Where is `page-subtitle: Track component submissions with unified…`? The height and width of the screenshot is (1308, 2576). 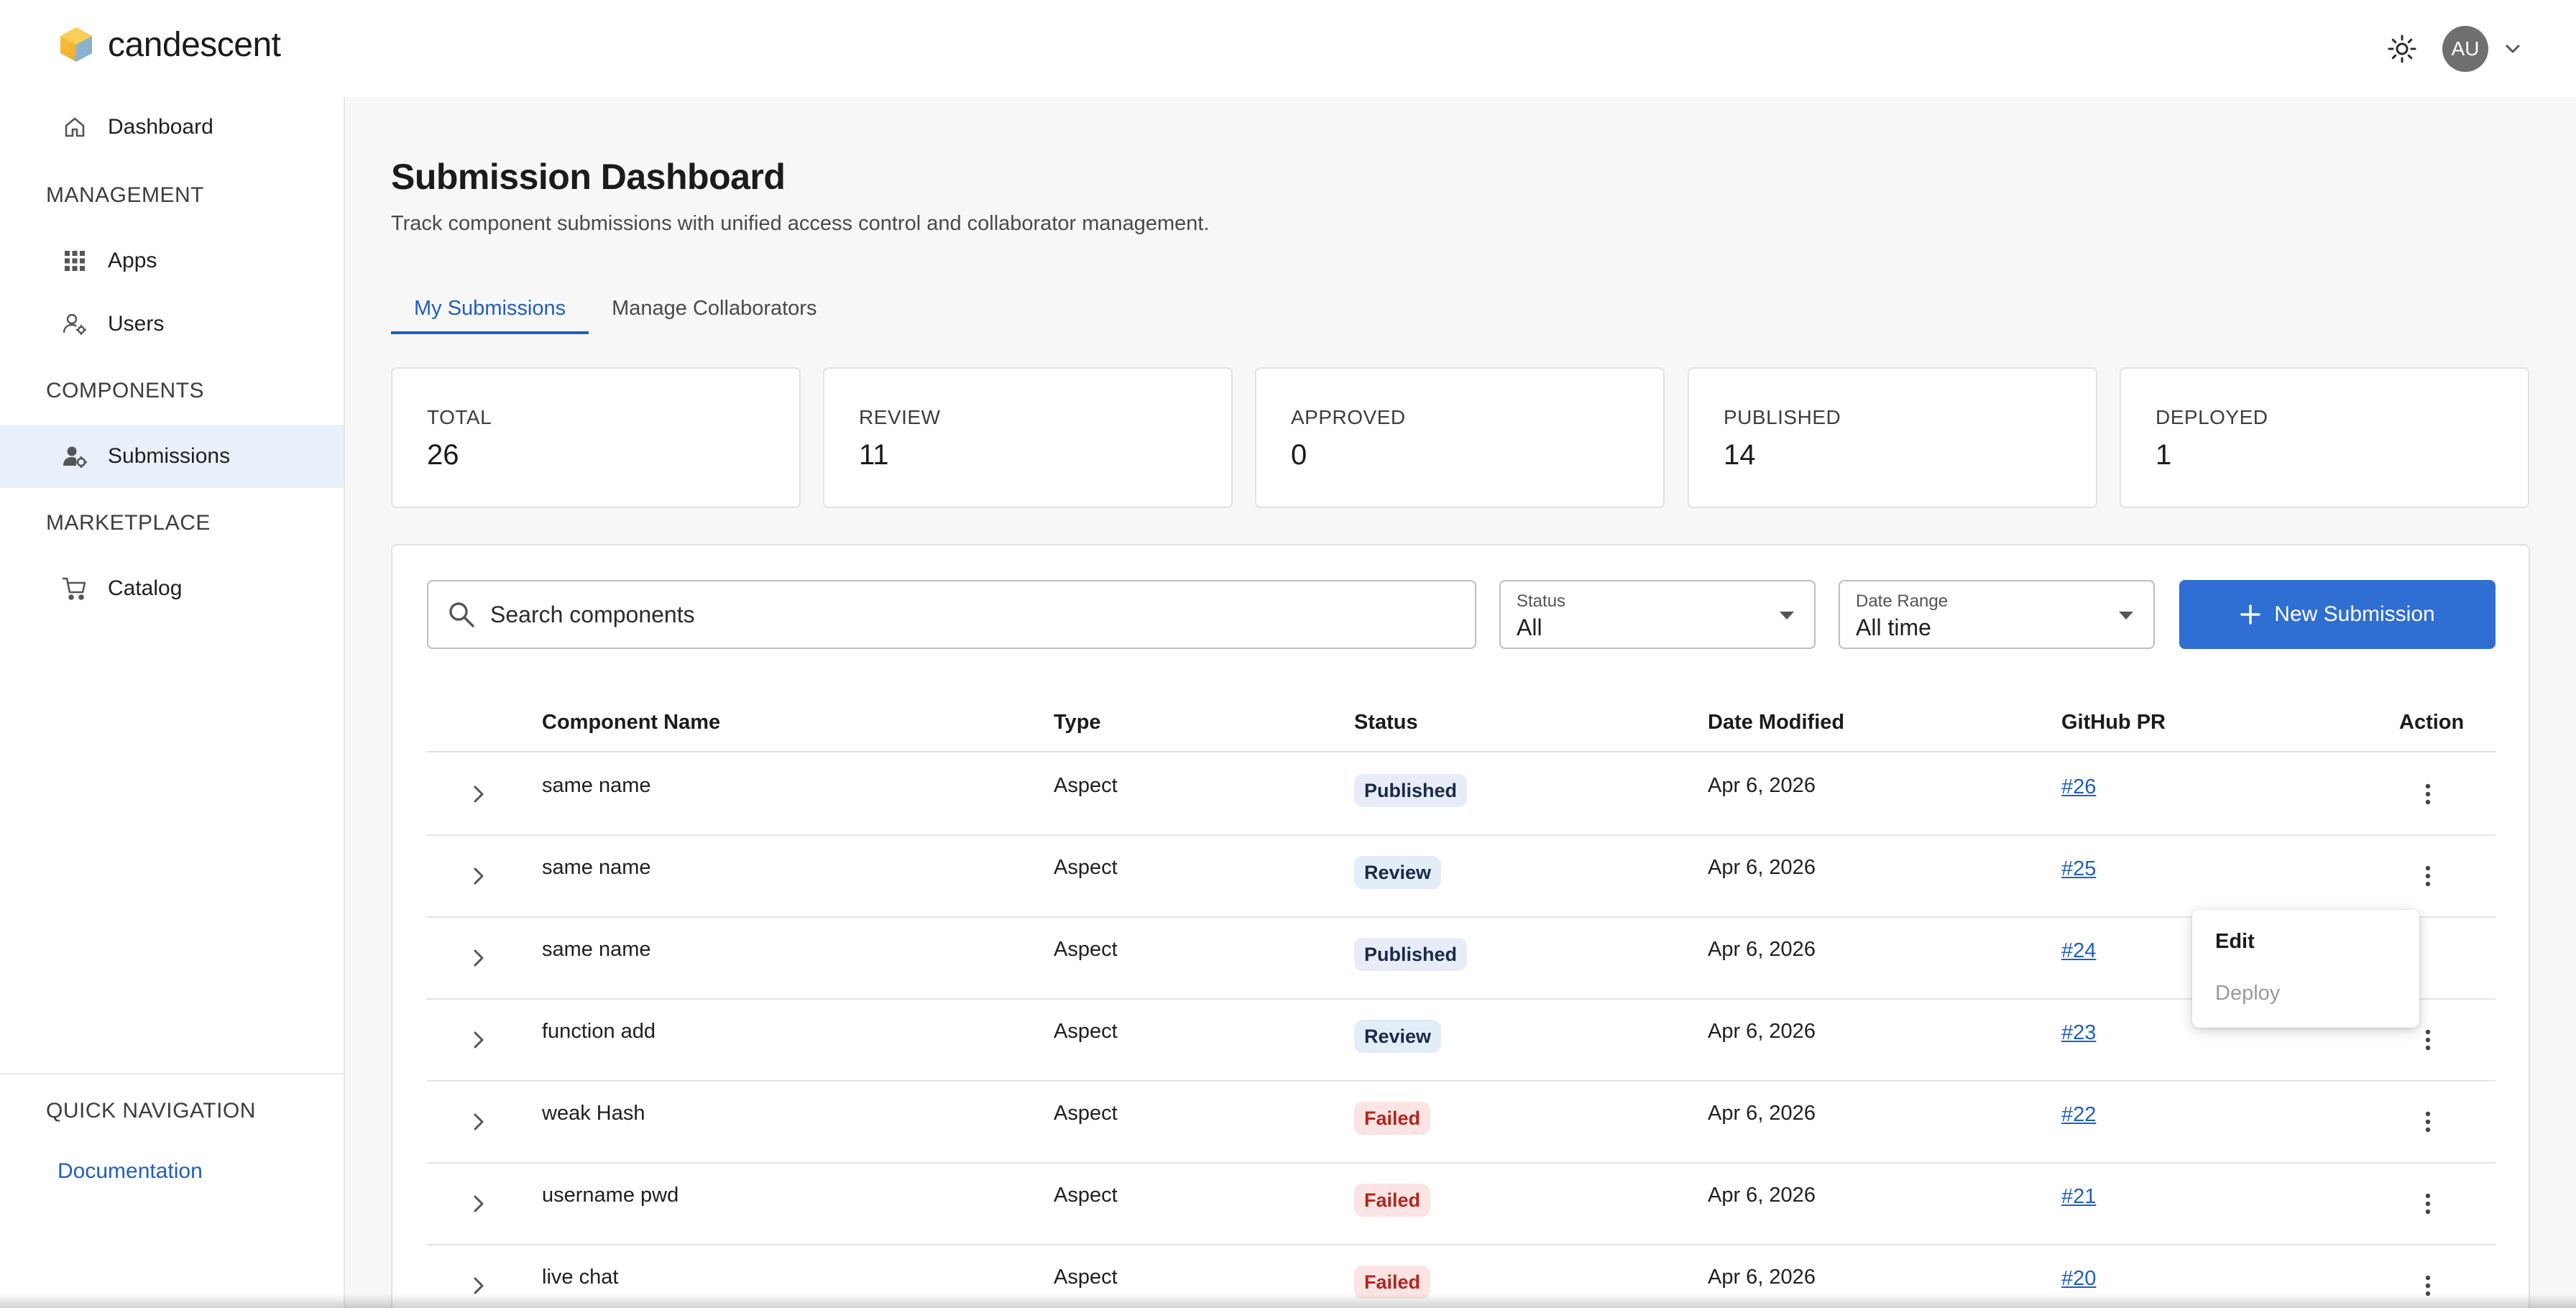
page-subtitle: Track component submissions with unified… is located at coordinates (800, 223).